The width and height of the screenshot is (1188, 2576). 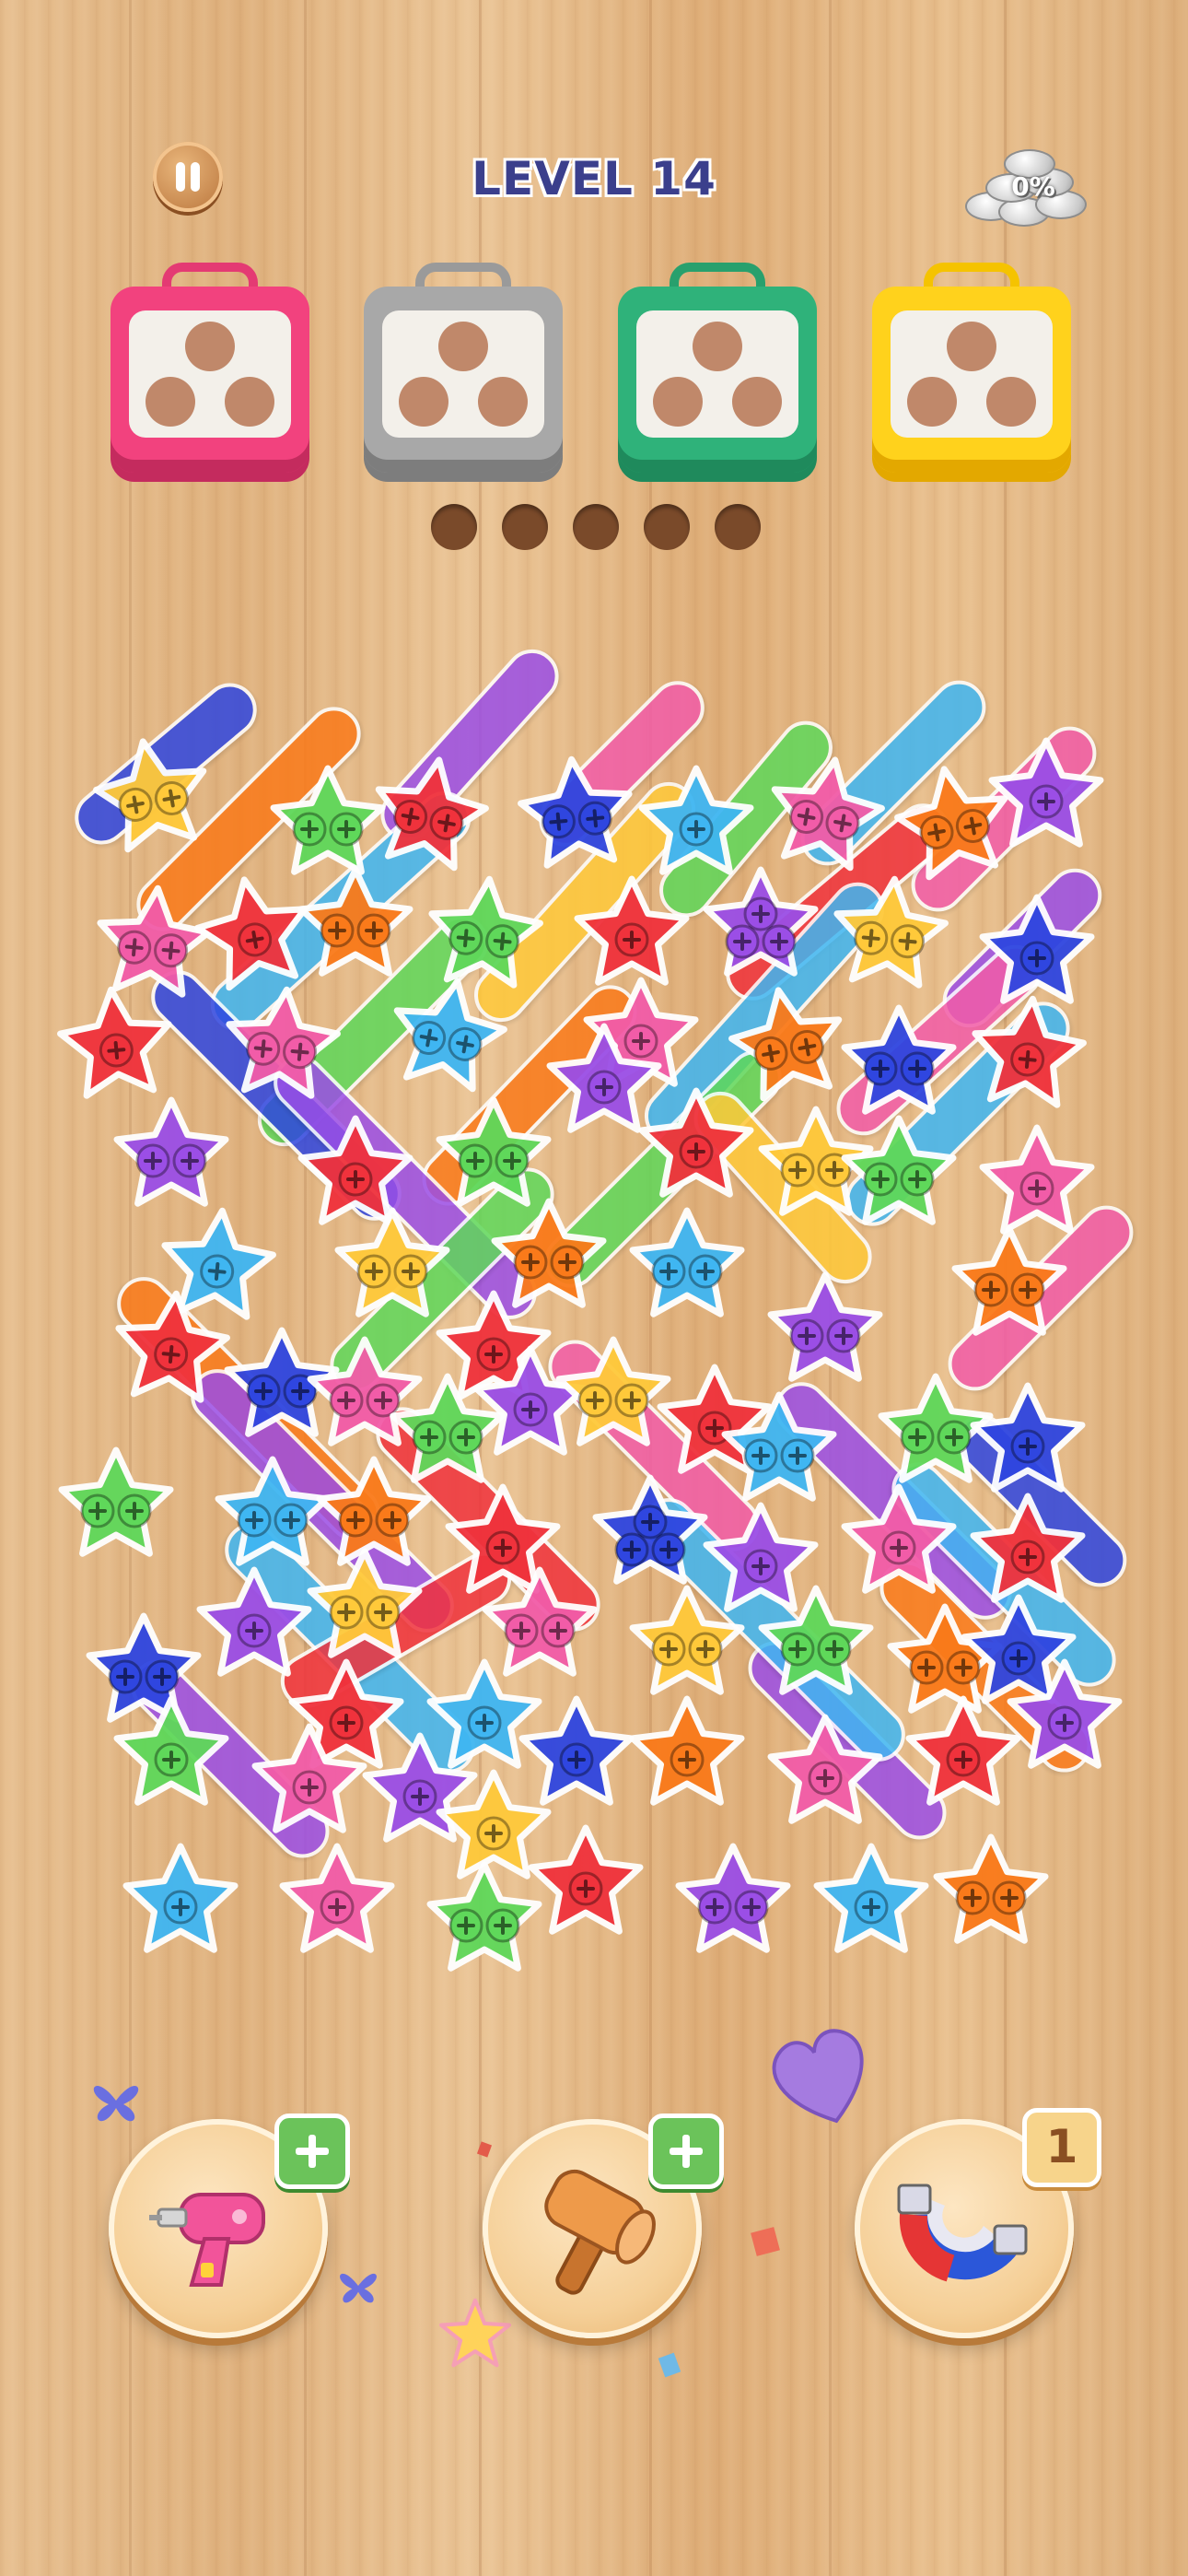 I want to click on drill-add-badge, so click(x=312, y=2151).